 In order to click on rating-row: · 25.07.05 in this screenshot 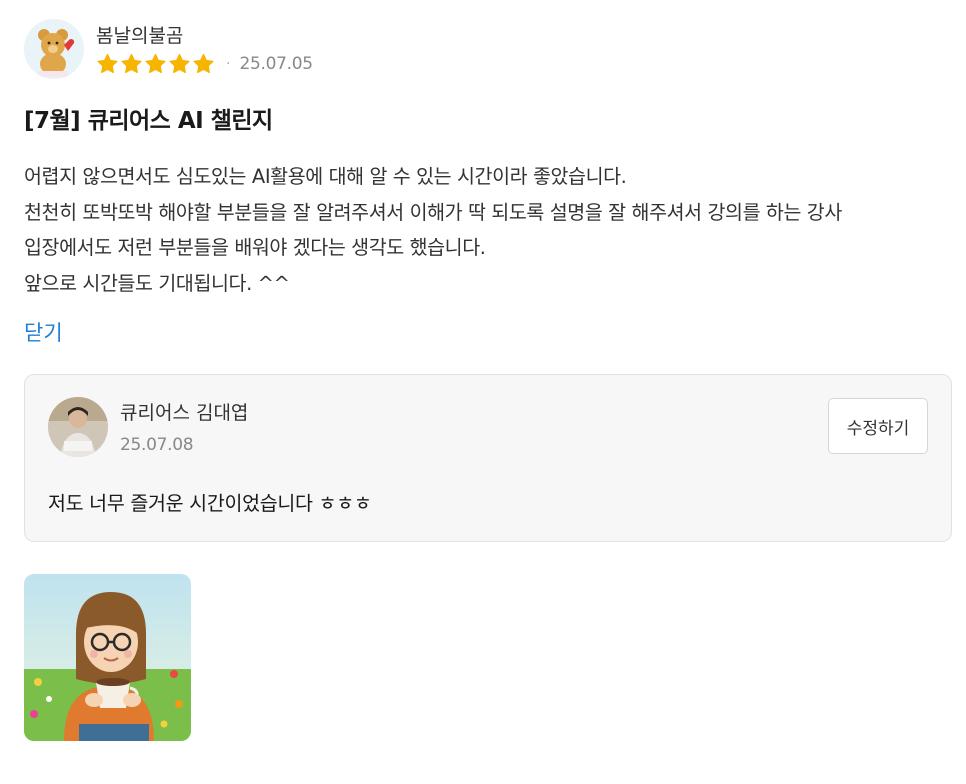, I will do `click(204, 64)`.